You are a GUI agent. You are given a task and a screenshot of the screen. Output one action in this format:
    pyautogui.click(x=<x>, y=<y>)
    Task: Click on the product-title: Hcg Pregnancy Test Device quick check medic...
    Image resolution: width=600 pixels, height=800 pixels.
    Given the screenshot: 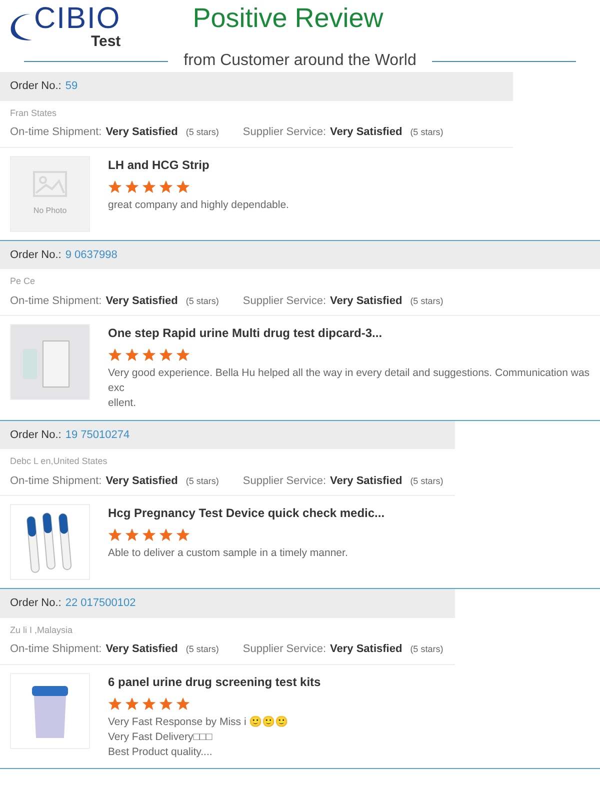 What is the action you would take?
    pyautogui.click(x=246, y=513)
    